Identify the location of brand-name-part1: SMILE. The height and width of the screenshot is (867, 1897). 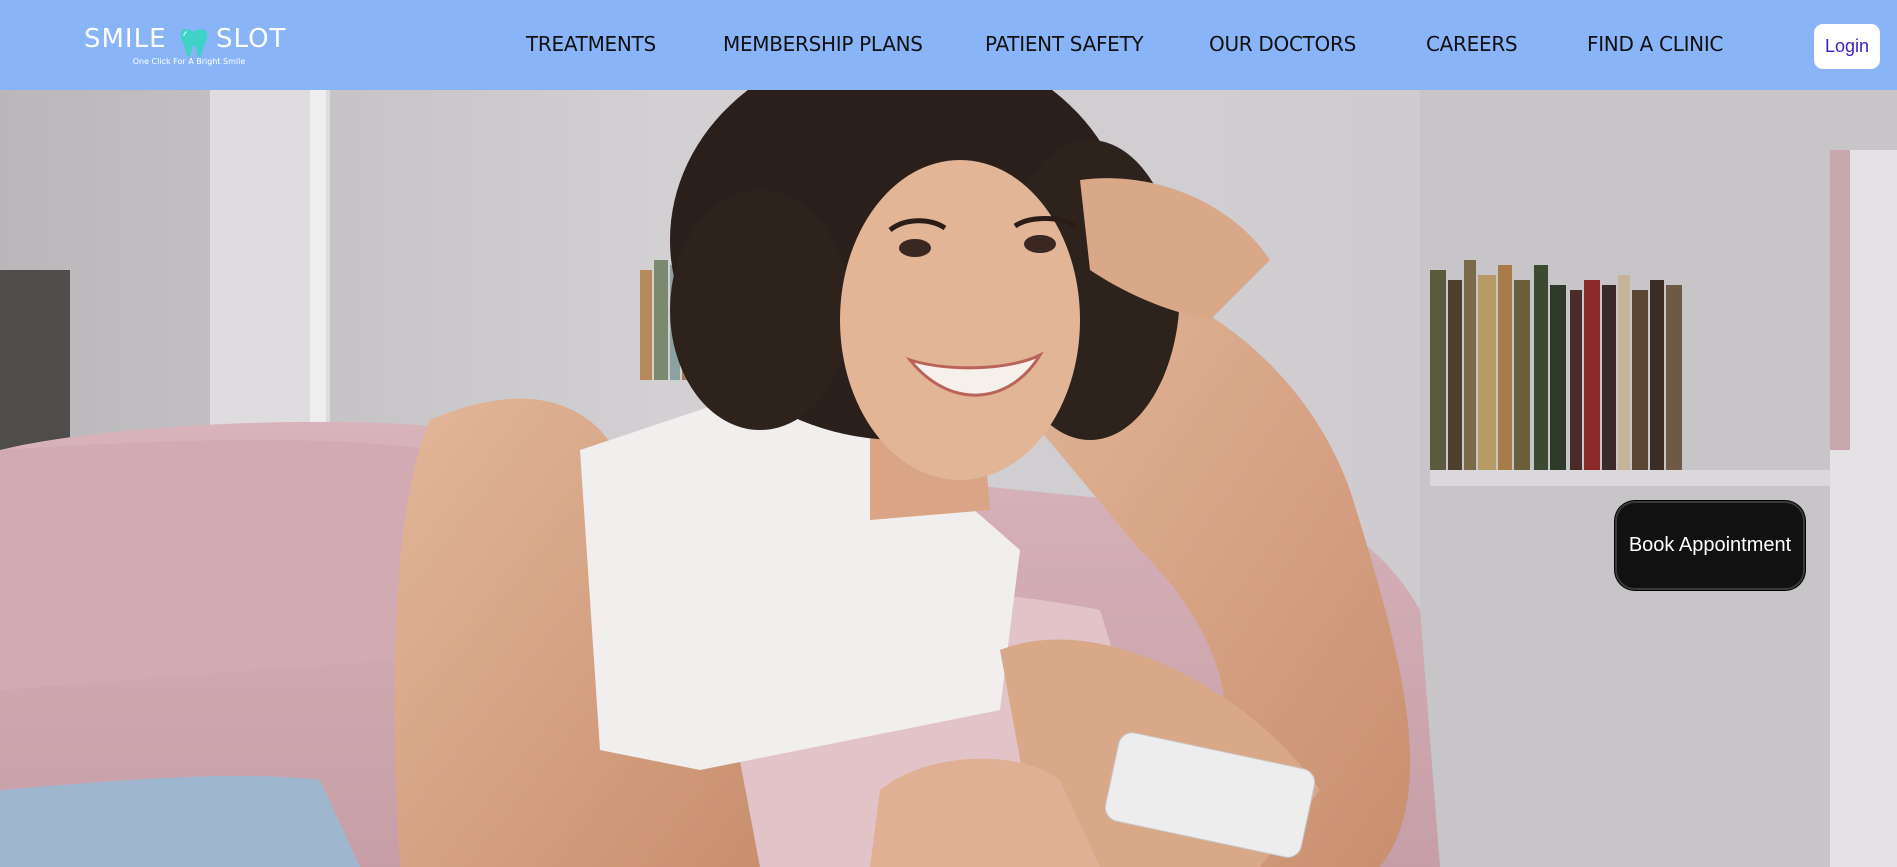
(125, 39).